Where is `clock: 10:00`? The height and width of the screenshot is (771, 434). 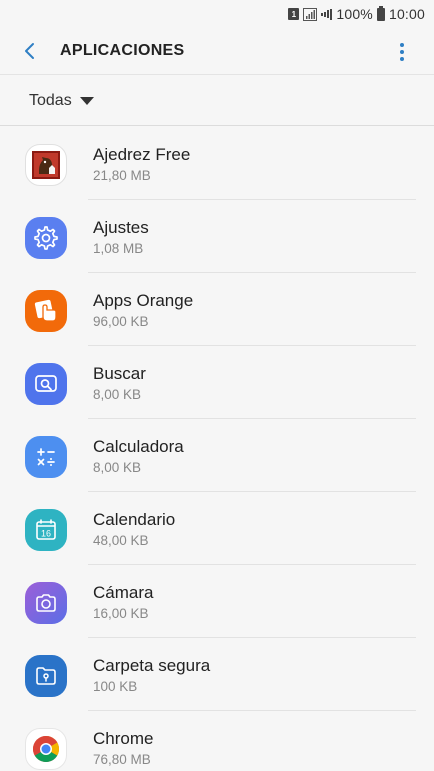 clock: 10:00 is located at coordinates (406, 14).